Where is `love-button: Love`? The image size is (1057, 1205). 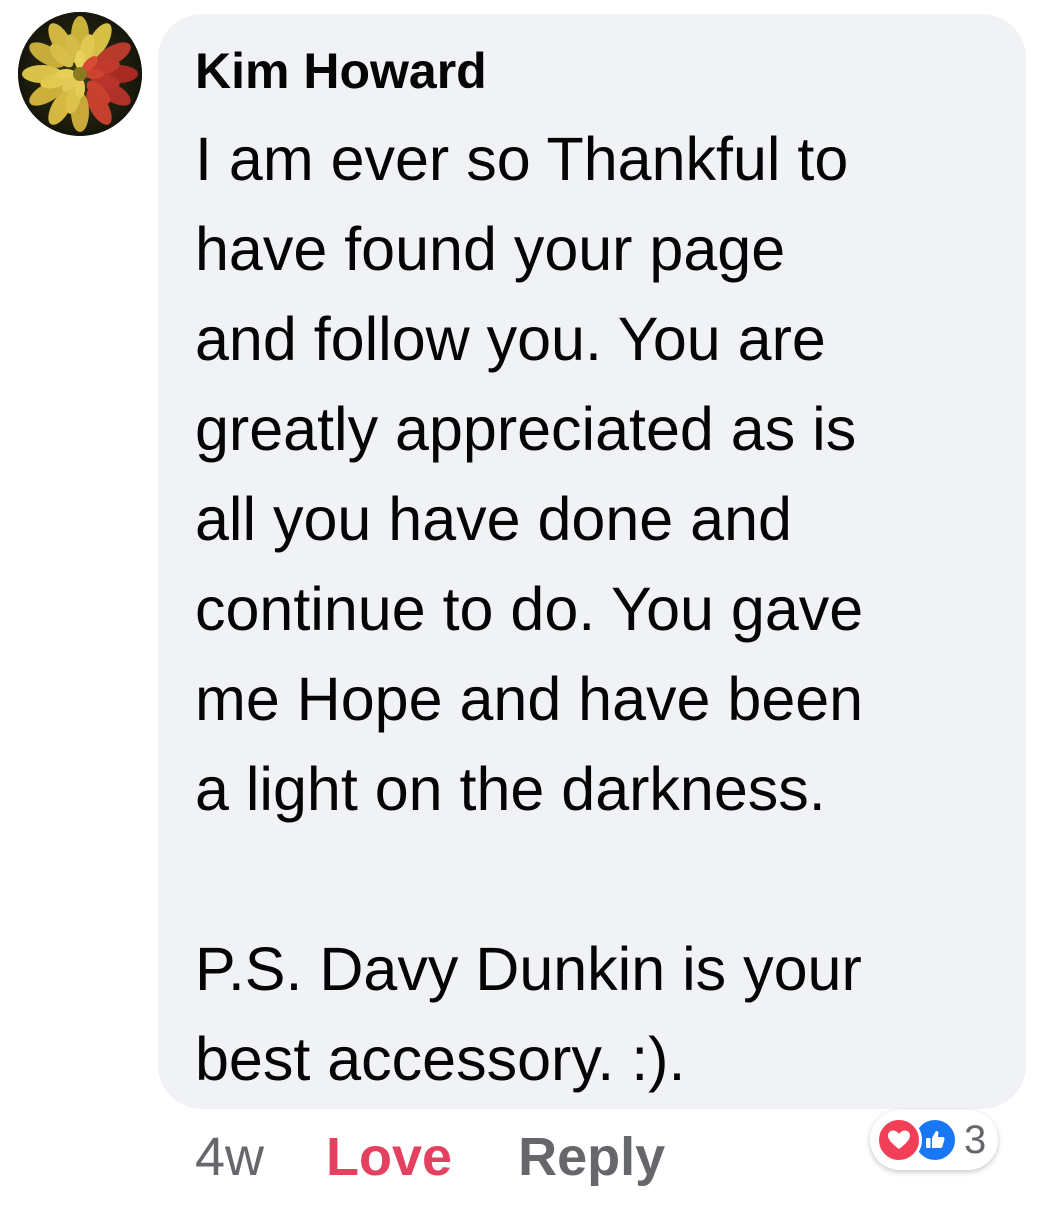
love-button: Love is located at coordinates (389, 1157).